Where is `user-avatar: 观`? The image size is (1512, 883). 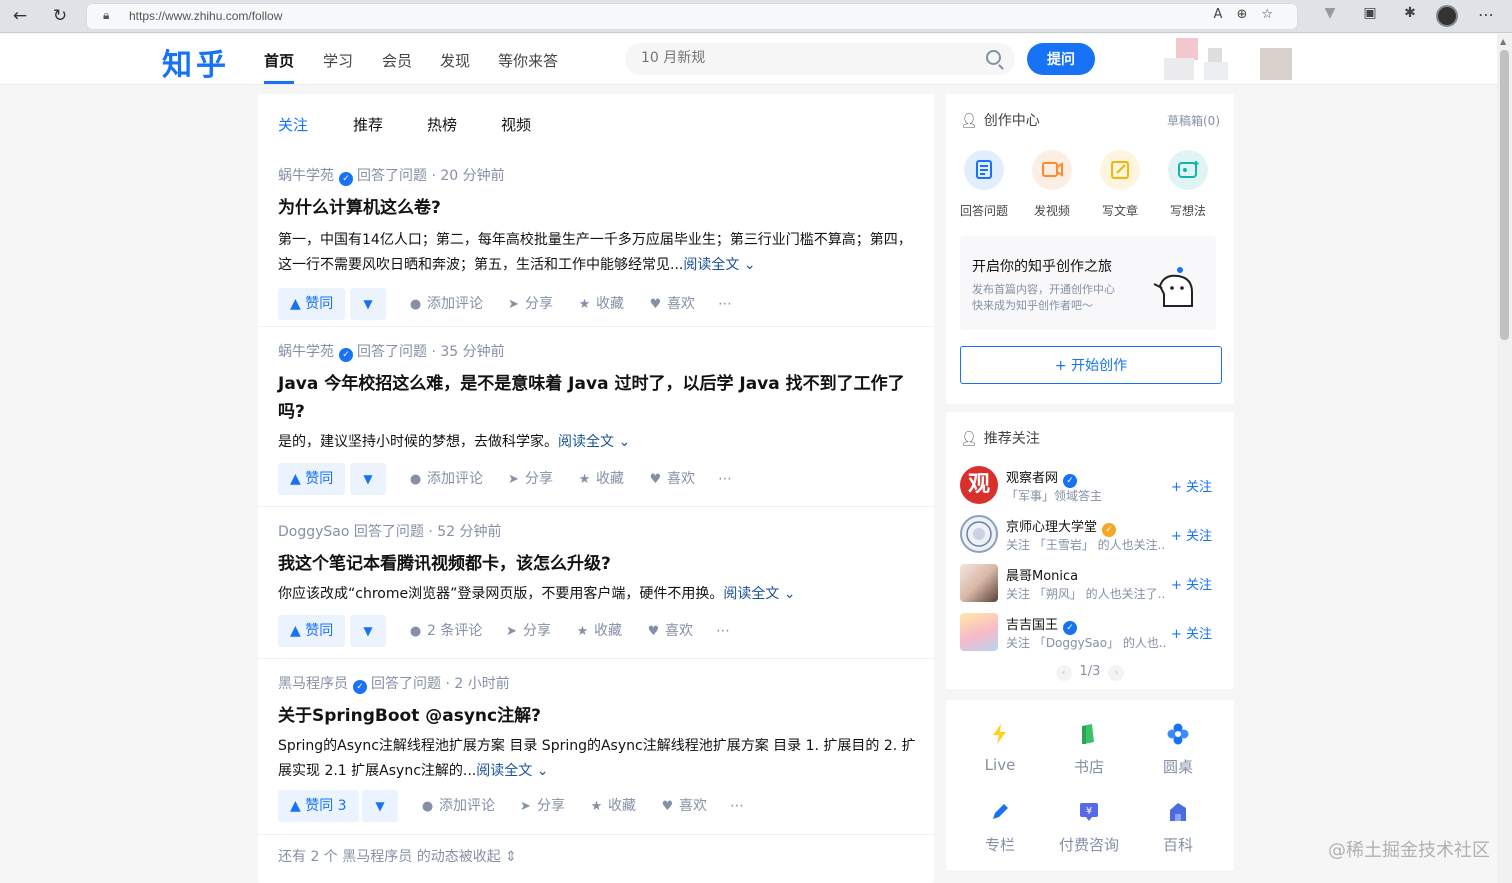 user-avatar: 观 is located at coordinates (979, 485).